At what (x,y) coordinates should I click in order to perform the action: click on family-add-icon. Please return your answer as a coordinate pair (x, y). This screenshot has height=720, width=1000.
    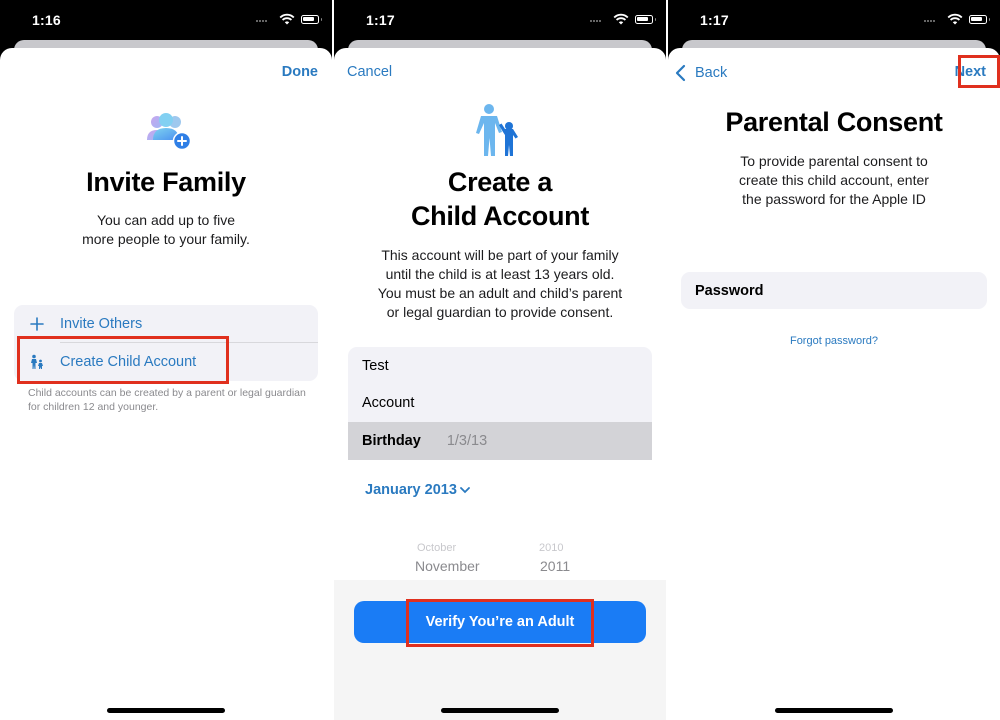
    Looking at the image, I should click on (169, 132).